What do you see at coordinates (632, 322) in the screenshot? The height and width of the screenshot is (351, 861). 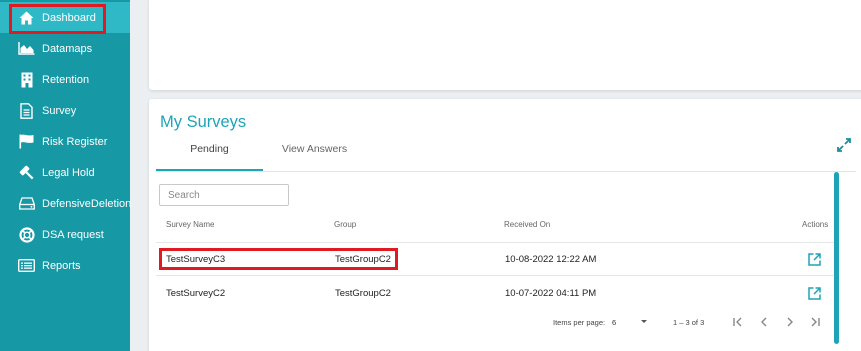 I see `items-per-page-select: 6` at bounding box center [632, 322].